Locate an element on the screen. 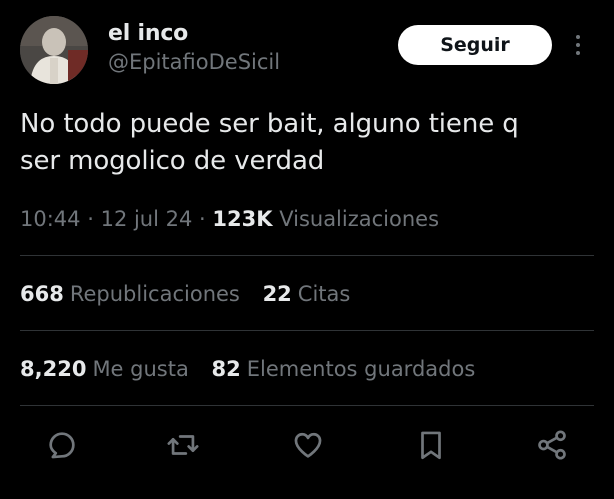 The height and width of the screenshot is (499, 614). author-names: el inco @EpitafioDeSicil is located at coordinates (194, 48).